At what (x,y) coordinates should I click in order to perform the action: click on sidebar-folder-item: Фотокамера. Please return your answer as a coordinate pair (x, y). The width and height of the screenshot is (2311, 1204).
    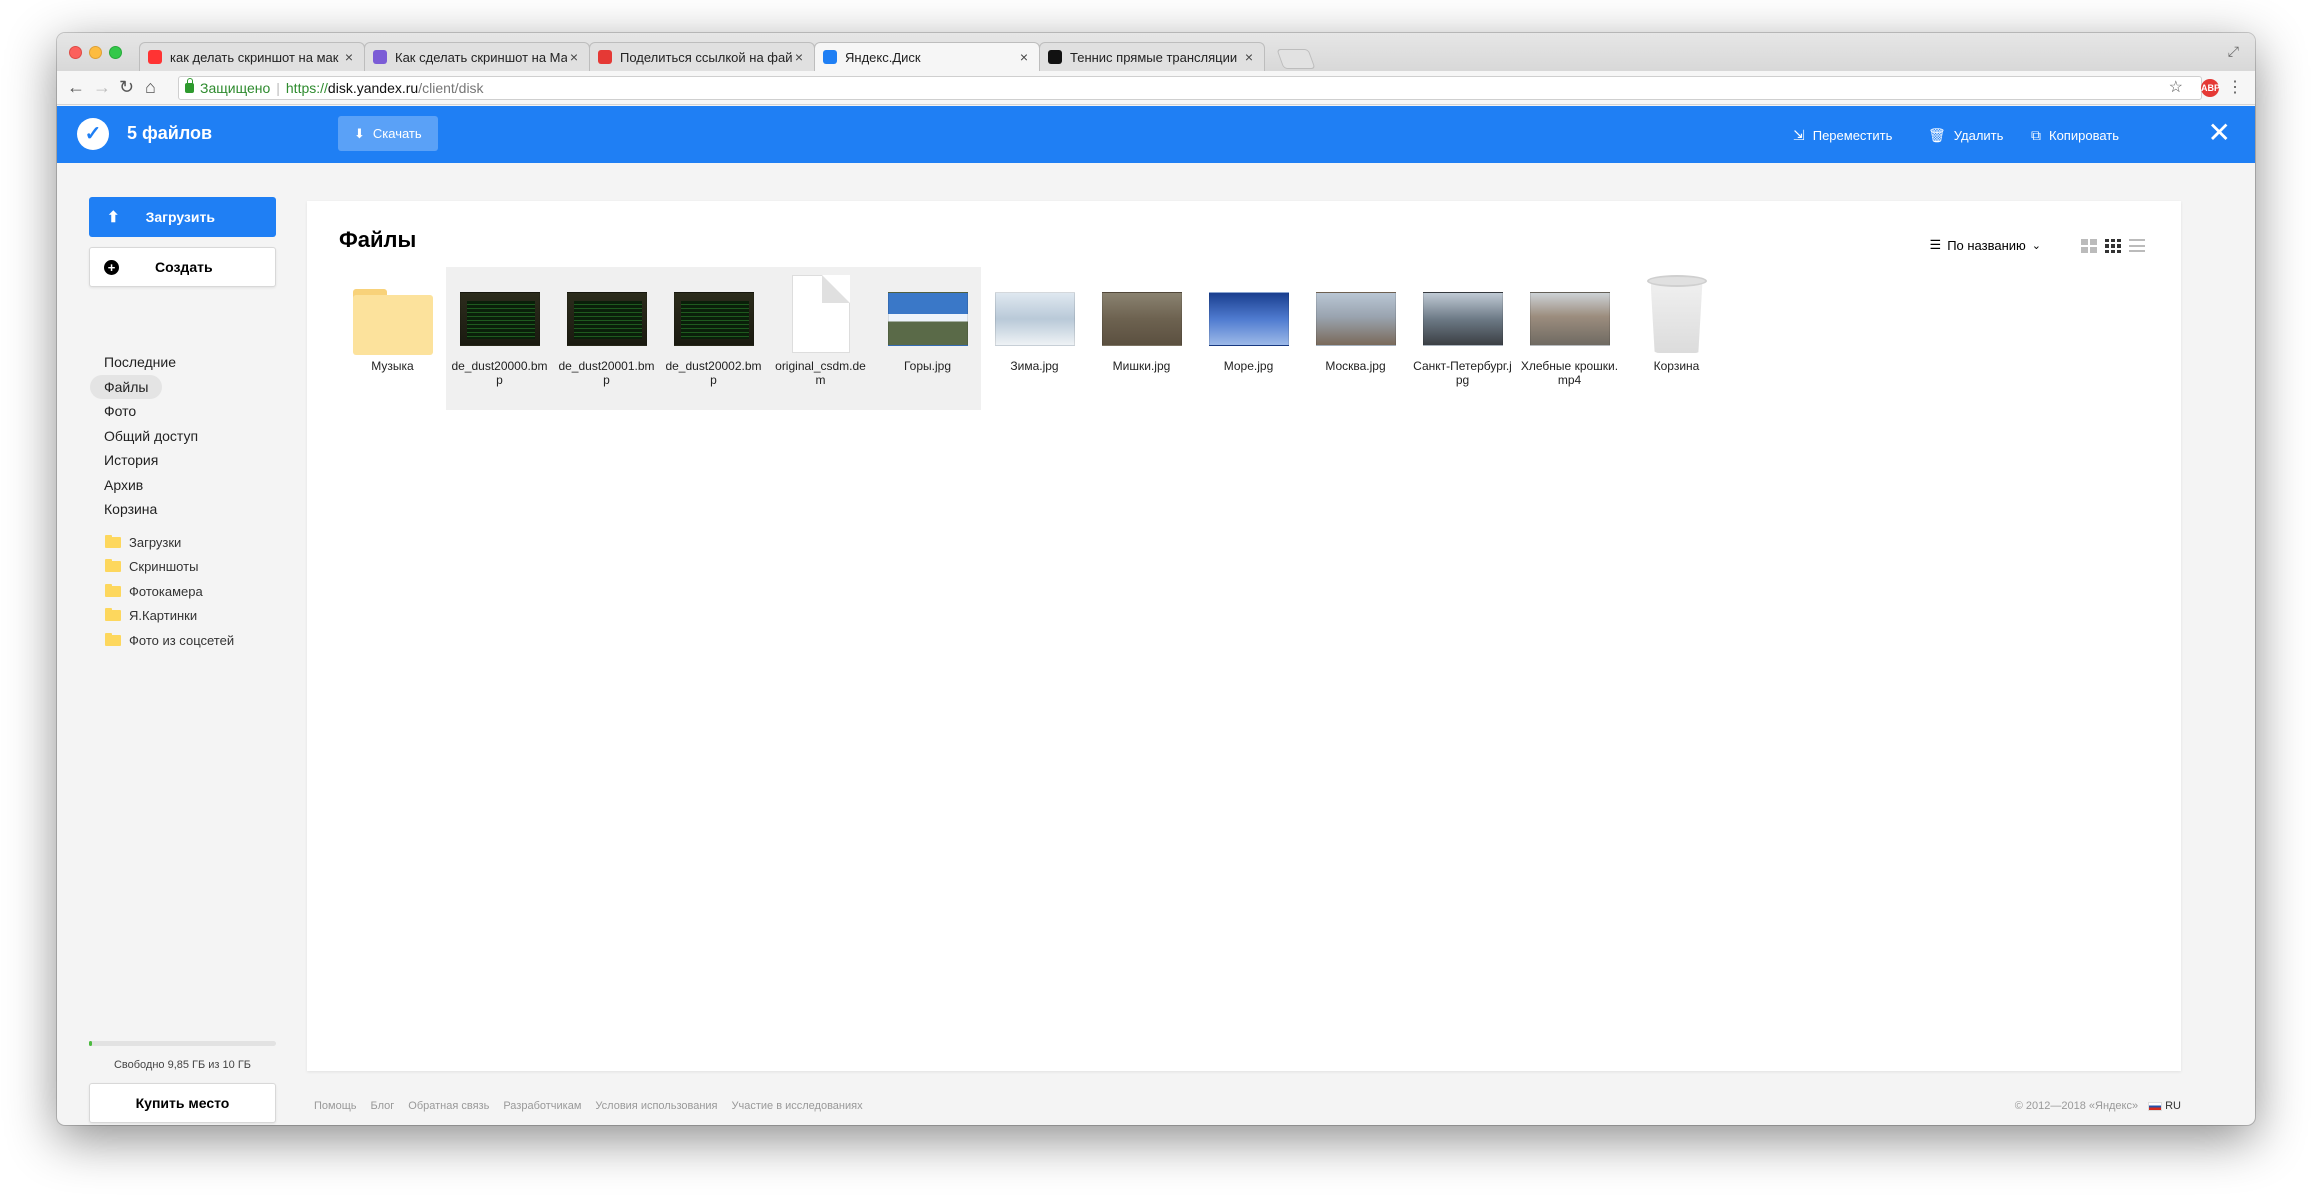
    Looking at the image, I should click on (154, 591).